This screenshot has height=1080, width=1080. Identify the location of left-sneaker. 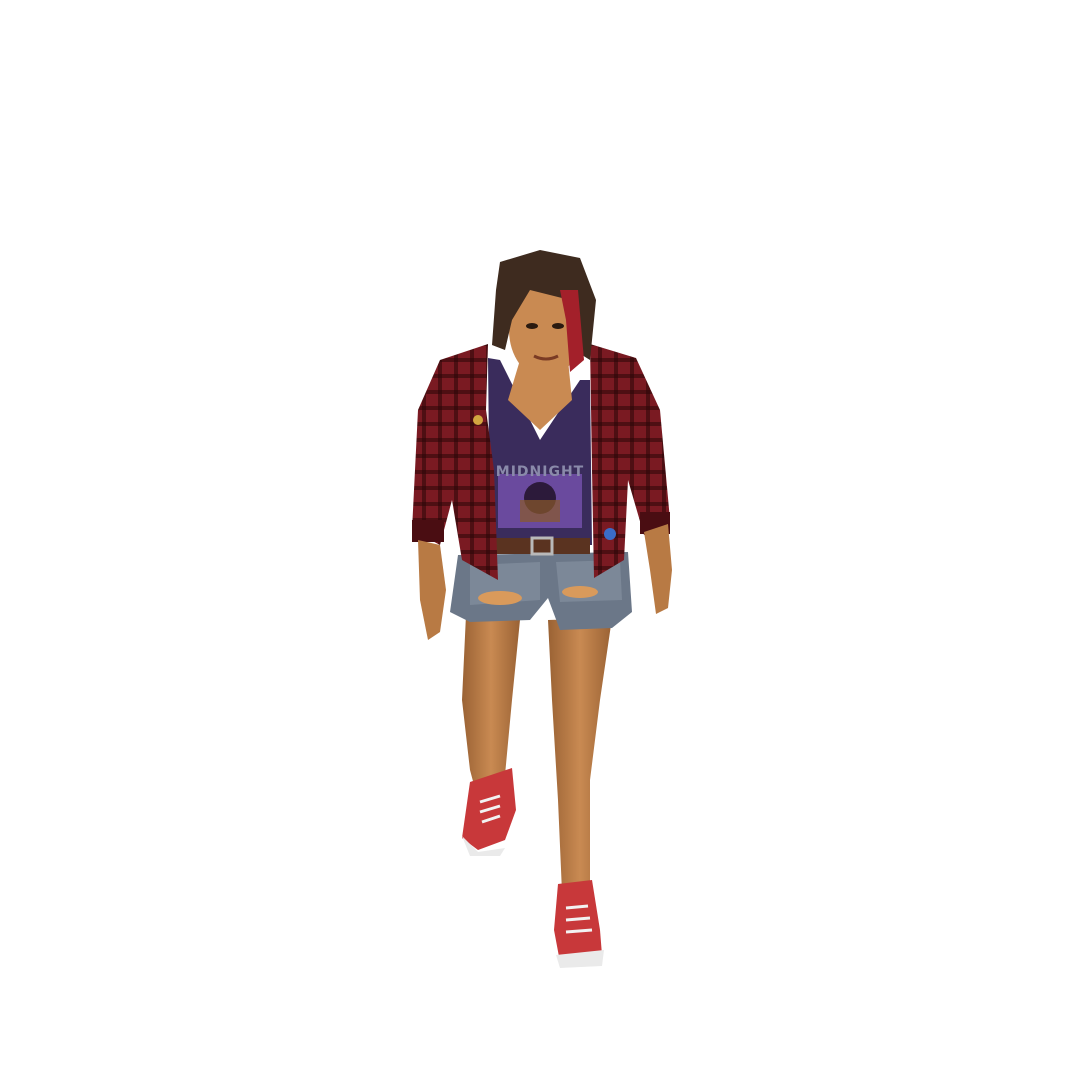
(489, 812).